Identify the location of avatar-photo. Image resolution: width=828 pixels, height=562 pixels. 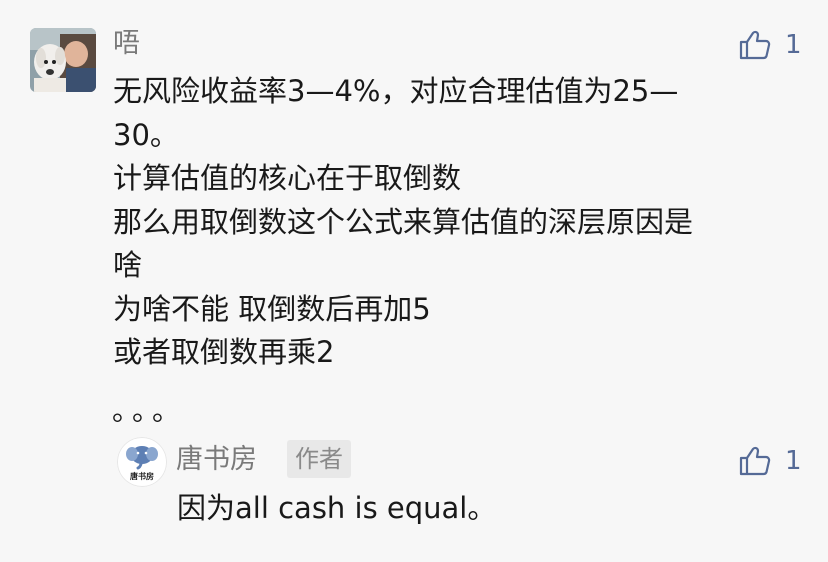
(63, 60).